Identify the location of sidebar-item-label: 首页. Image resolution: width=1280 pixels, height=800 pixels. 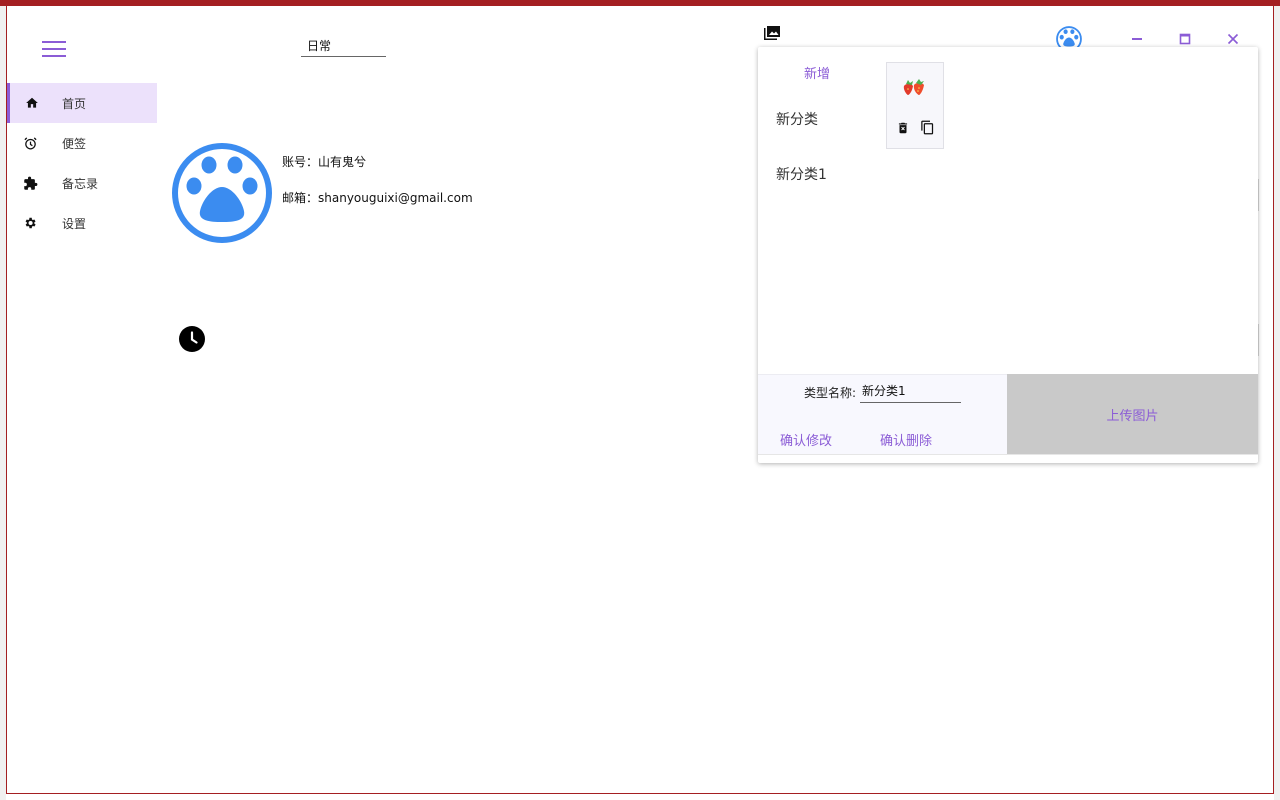
(74, 103).